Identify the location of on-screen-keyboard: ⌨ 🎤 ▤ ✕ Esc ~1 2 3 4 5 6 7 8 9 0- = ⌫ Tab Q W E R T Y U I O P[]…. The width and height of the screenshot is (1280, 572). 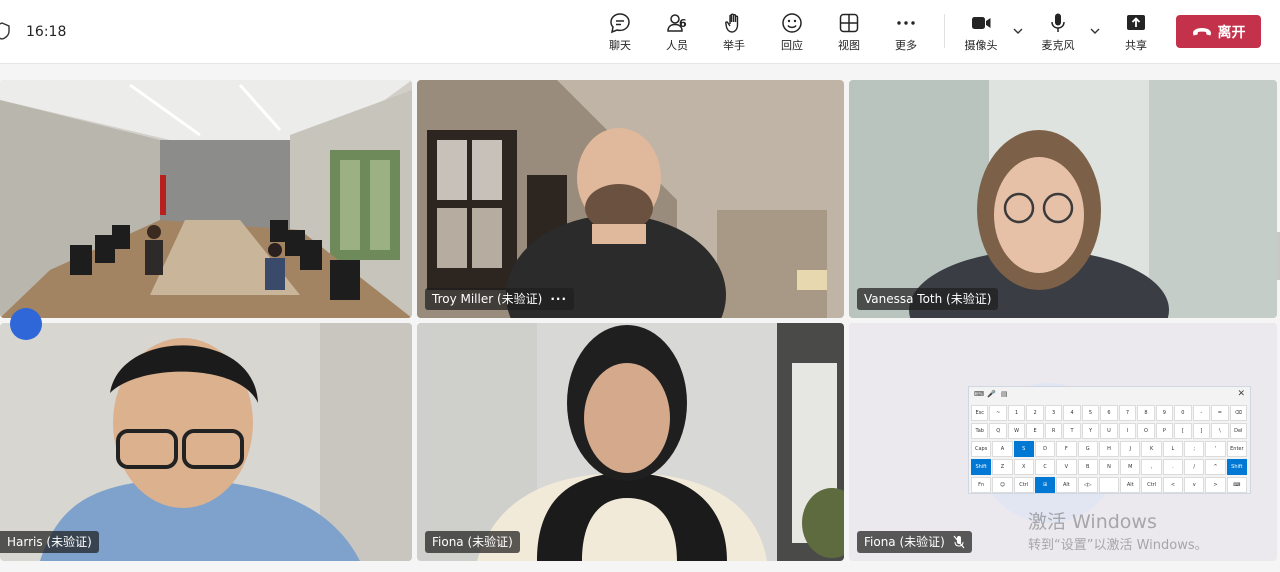
(1109, 440).